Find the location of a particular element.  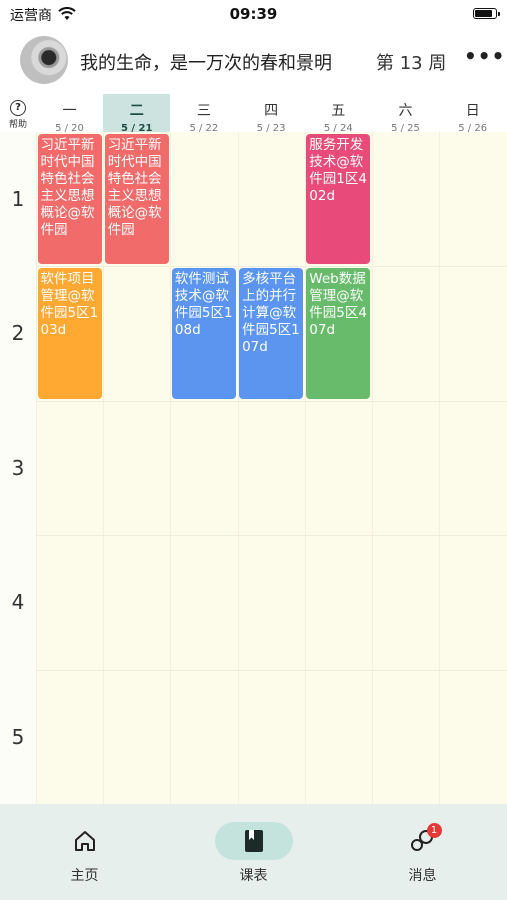

week-selector: 第 13 周 is located at coordinates (411, 62).